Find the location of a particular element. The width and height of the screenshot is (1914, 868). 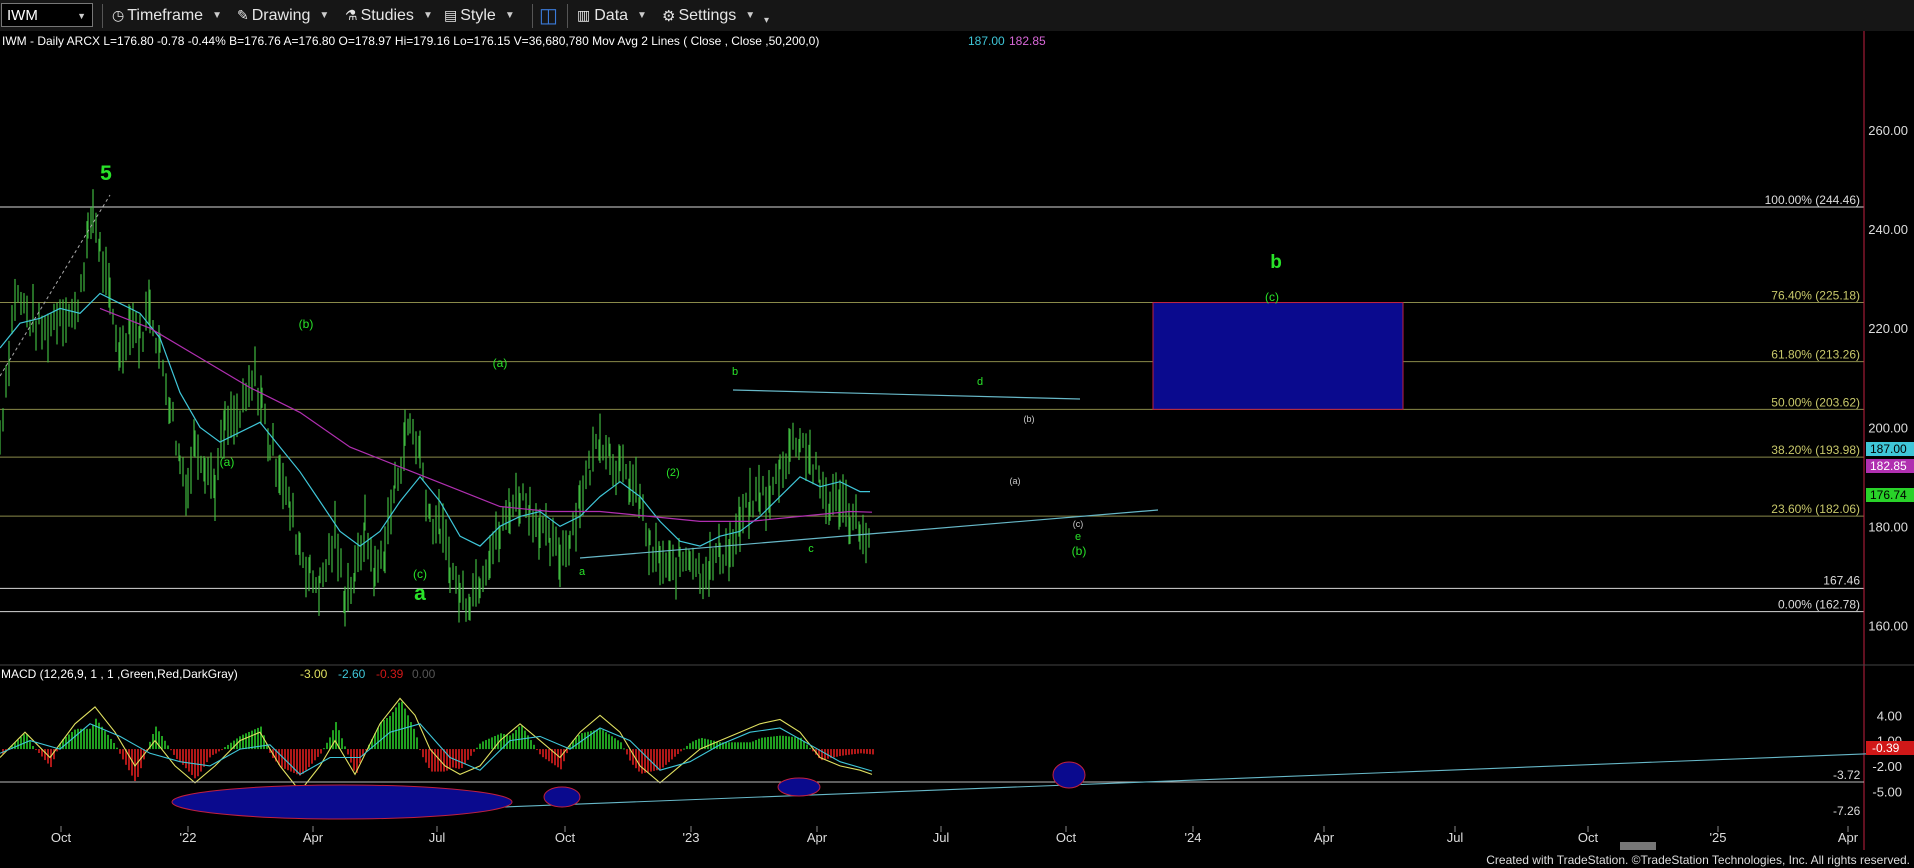

style-label: Style is located at coordinates (478, 15).